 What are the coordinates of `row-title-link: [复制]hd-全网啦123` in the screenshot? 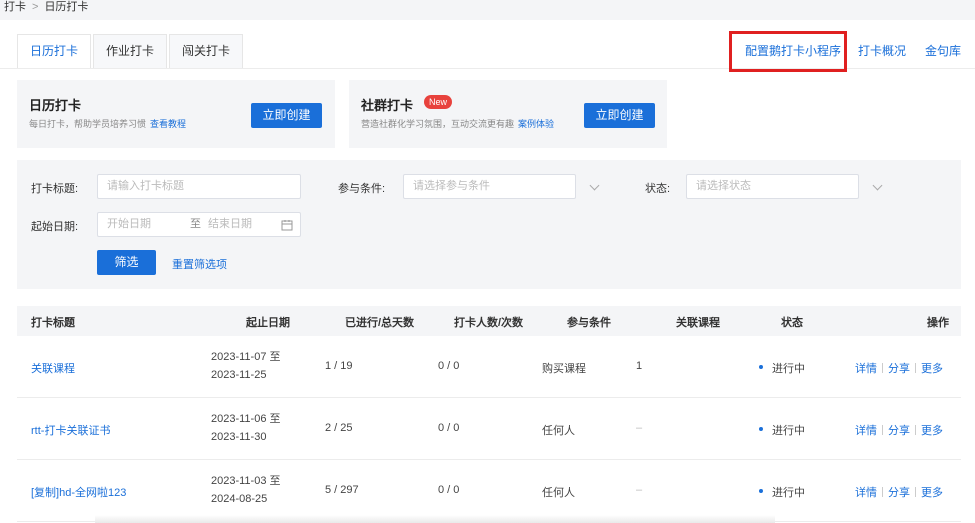 It's located at (78, 492).